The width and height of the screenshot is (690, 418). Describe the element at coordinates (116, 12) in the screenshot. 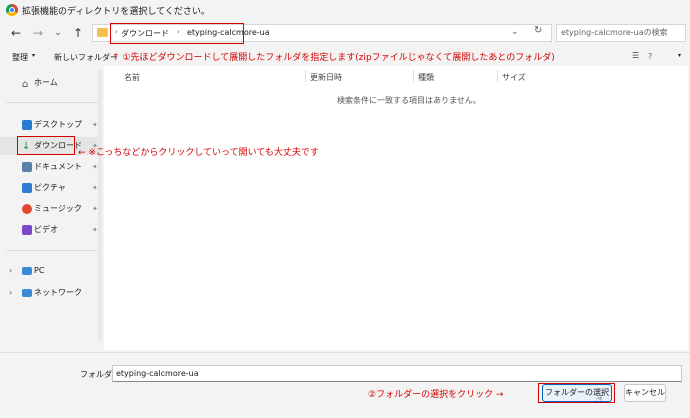

I see `window-title: 拡張機能のディレクトリを選択してください。` at that location.